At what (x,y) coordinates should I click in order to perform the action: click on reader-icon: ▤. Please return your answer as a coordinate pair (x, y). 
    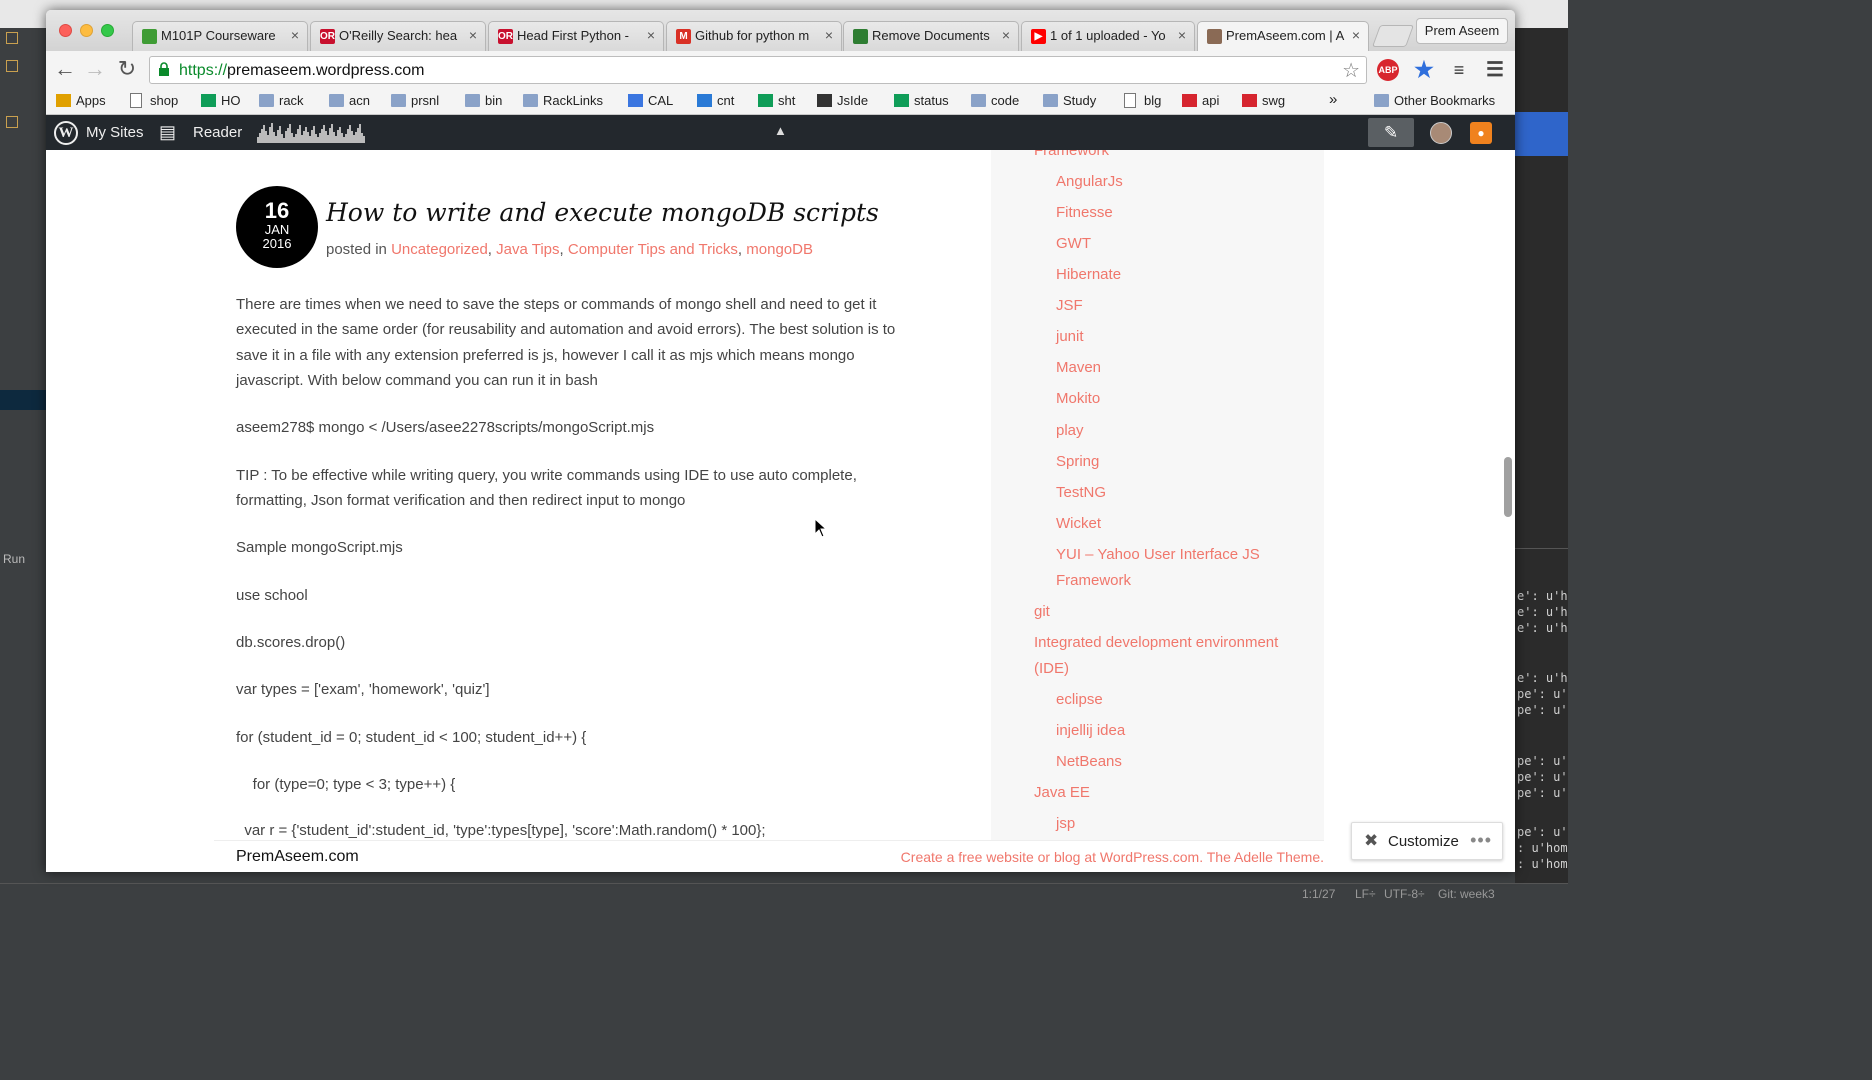
    Looking at the image, I should click on (167, 132).